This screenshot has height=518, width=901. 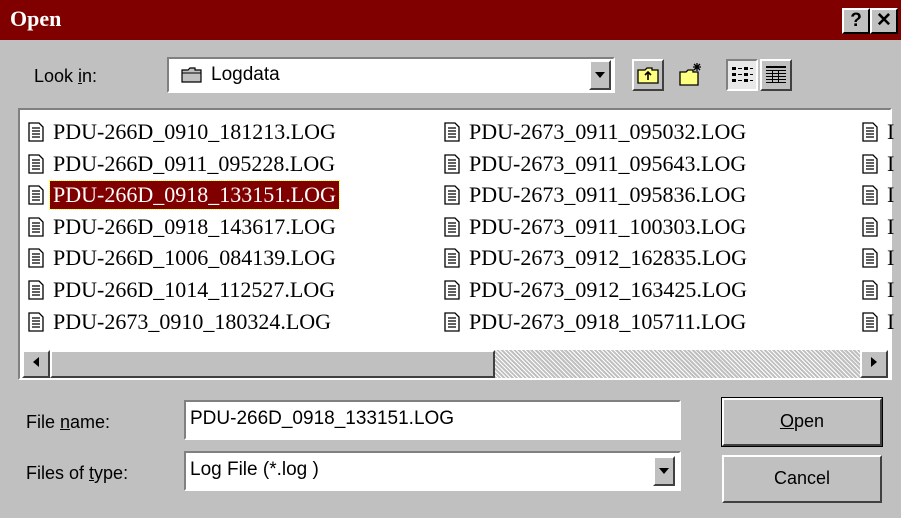 I want to click on help-button: ?, so click(x=856, y=21).